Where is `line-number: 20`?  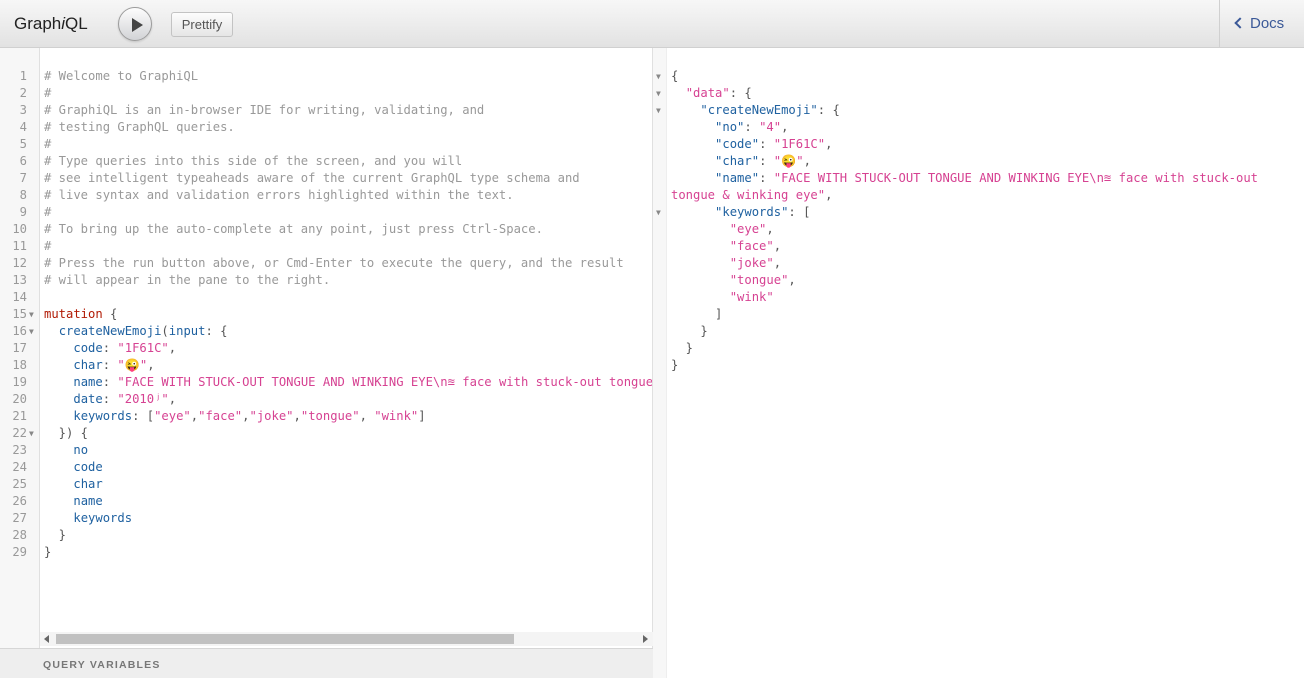 line-number: 20 is located at coordinates (19, 399).